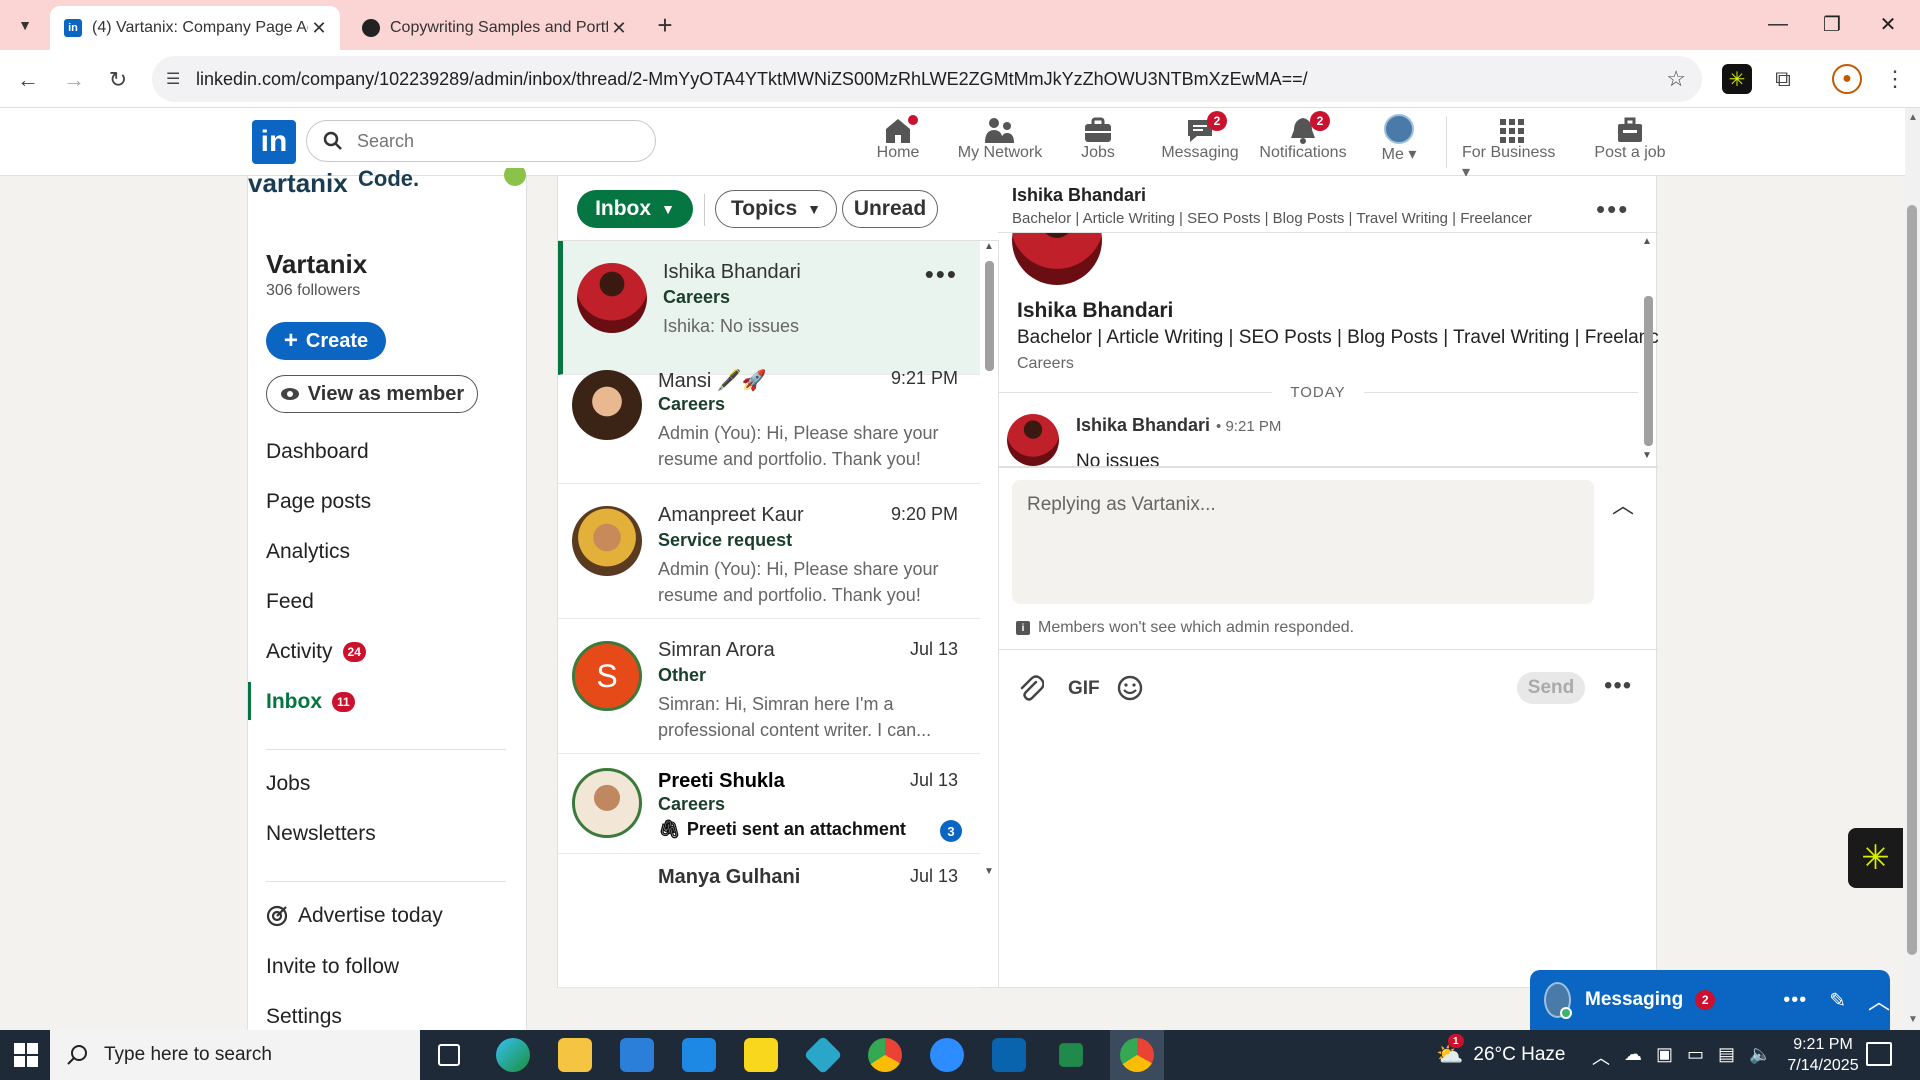 The width and height of the screenshot is (1920, 1080). Describe the element at coordinates (1783, 79) in the screenshot. I see `extensions-puzzle-icon: ⧉` at that location.